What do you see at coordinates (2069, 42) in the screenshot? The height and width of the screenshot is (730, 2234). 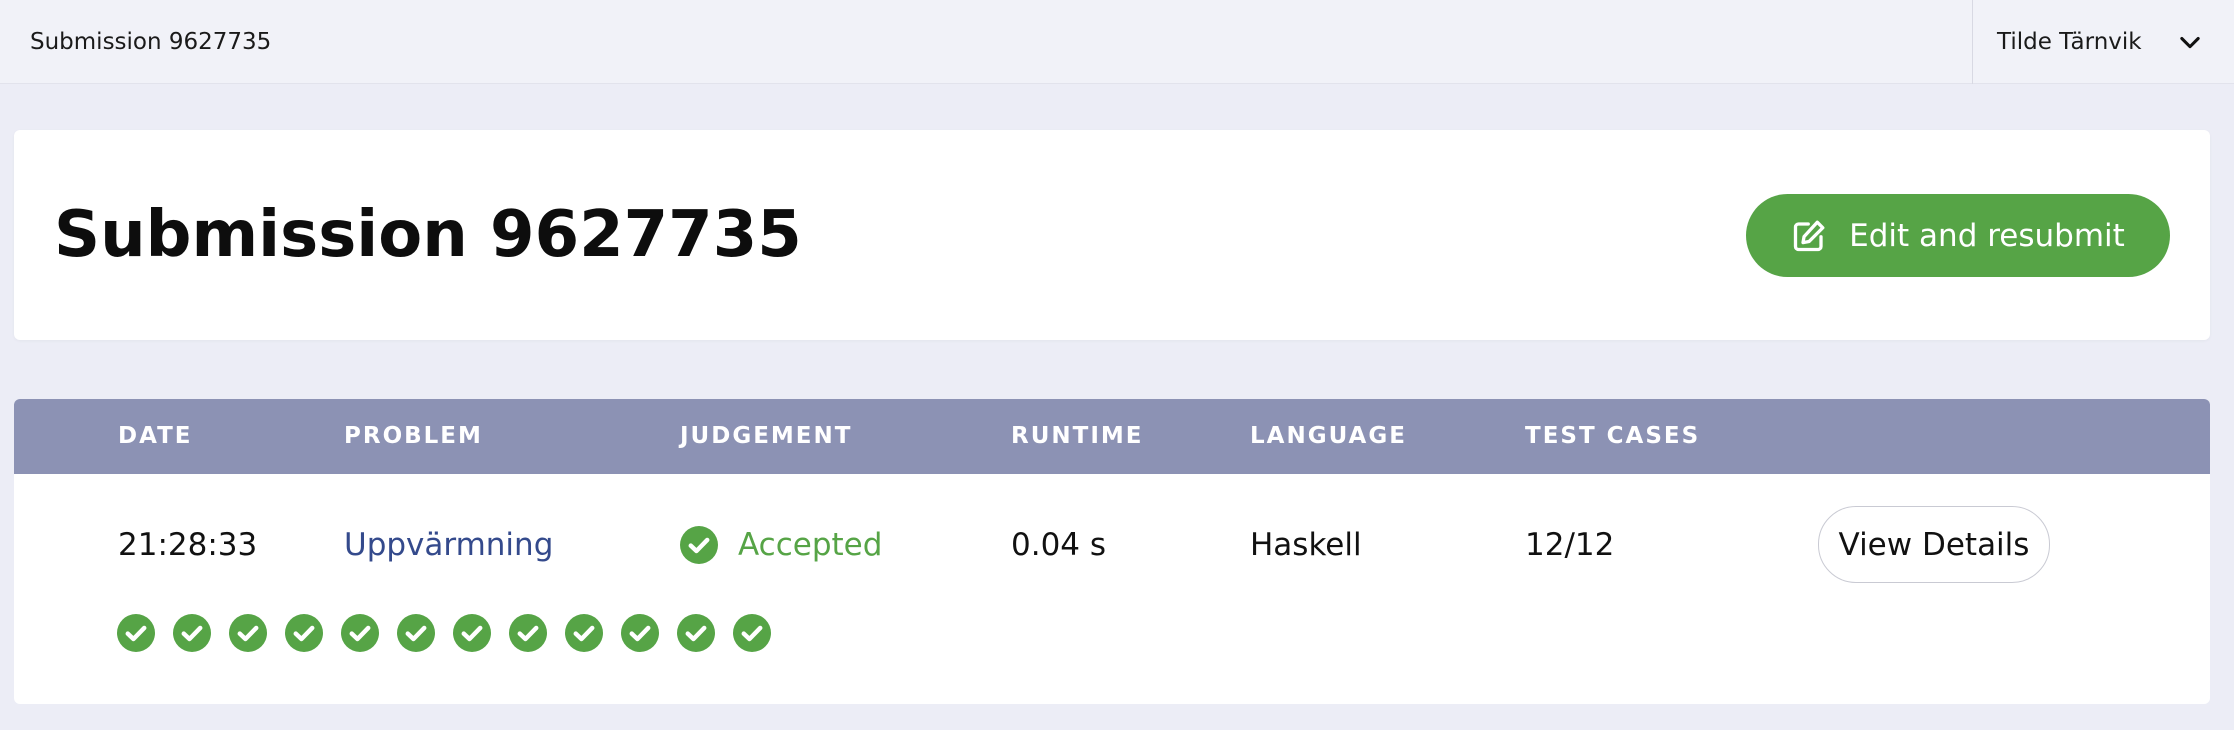 I see `user-name: Tilde Tärnvik` at bounding box center [2069, 42].